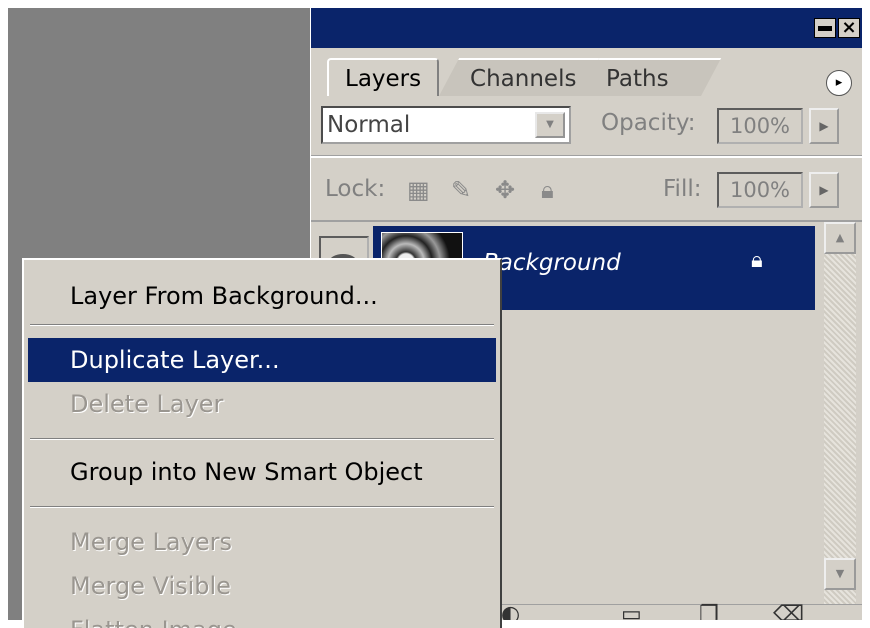  What do you see at coordinates (519, 77) in the screenshot?
I see `tab-channels: Channels` at bounding box center [519, 77].